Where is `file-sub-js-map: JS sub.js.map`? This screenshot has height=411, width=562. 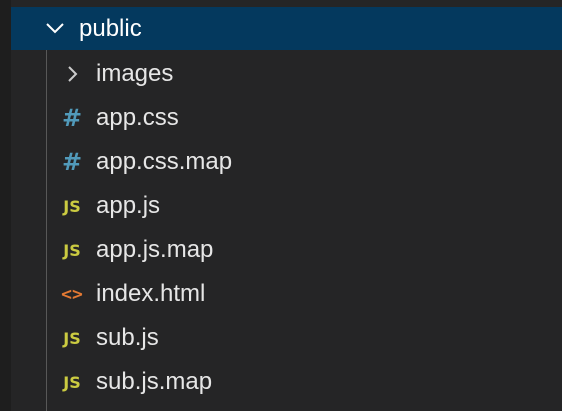 file-sub-js-map: JS sub.js.map is located at coordinates (286, 382).